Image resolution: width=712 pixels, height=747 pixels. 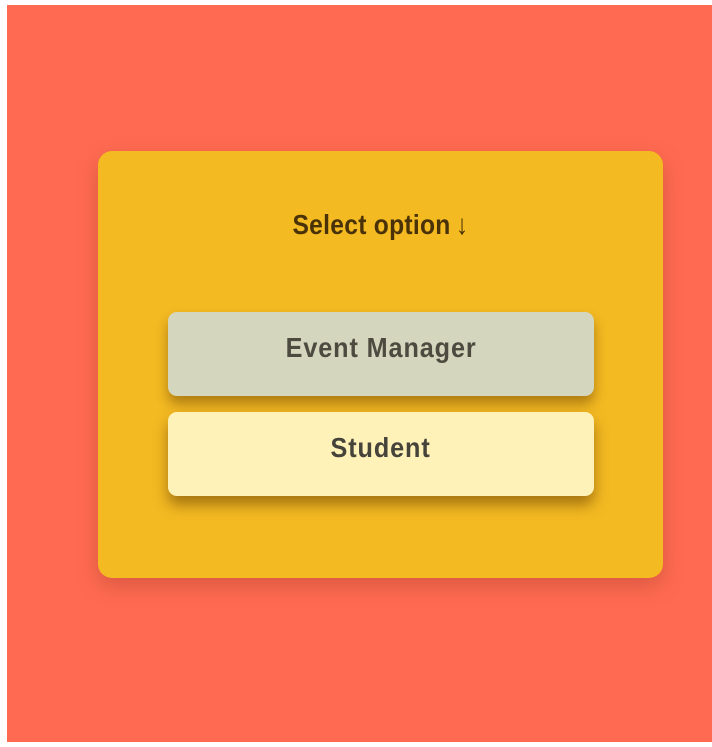 I want to click on card-title: Select option ↓, so click(x=380, y=225).